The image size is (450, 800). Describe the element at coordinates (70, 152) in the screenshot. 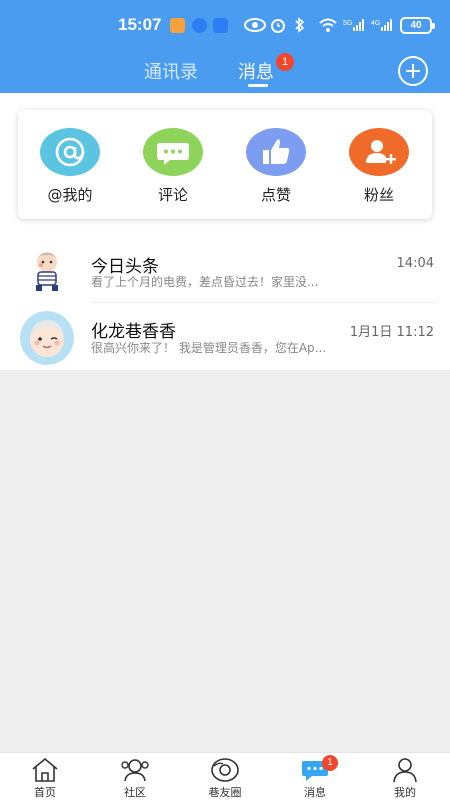

I see `at-icon` at that location.